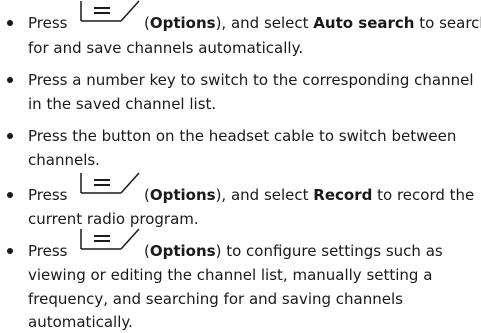 The image size is (481, 333). What do you see at coordinates (293, 251) in the screenshot?
I see `item-line: (Options) to configure settings such as` at bounding box center [293, 251].